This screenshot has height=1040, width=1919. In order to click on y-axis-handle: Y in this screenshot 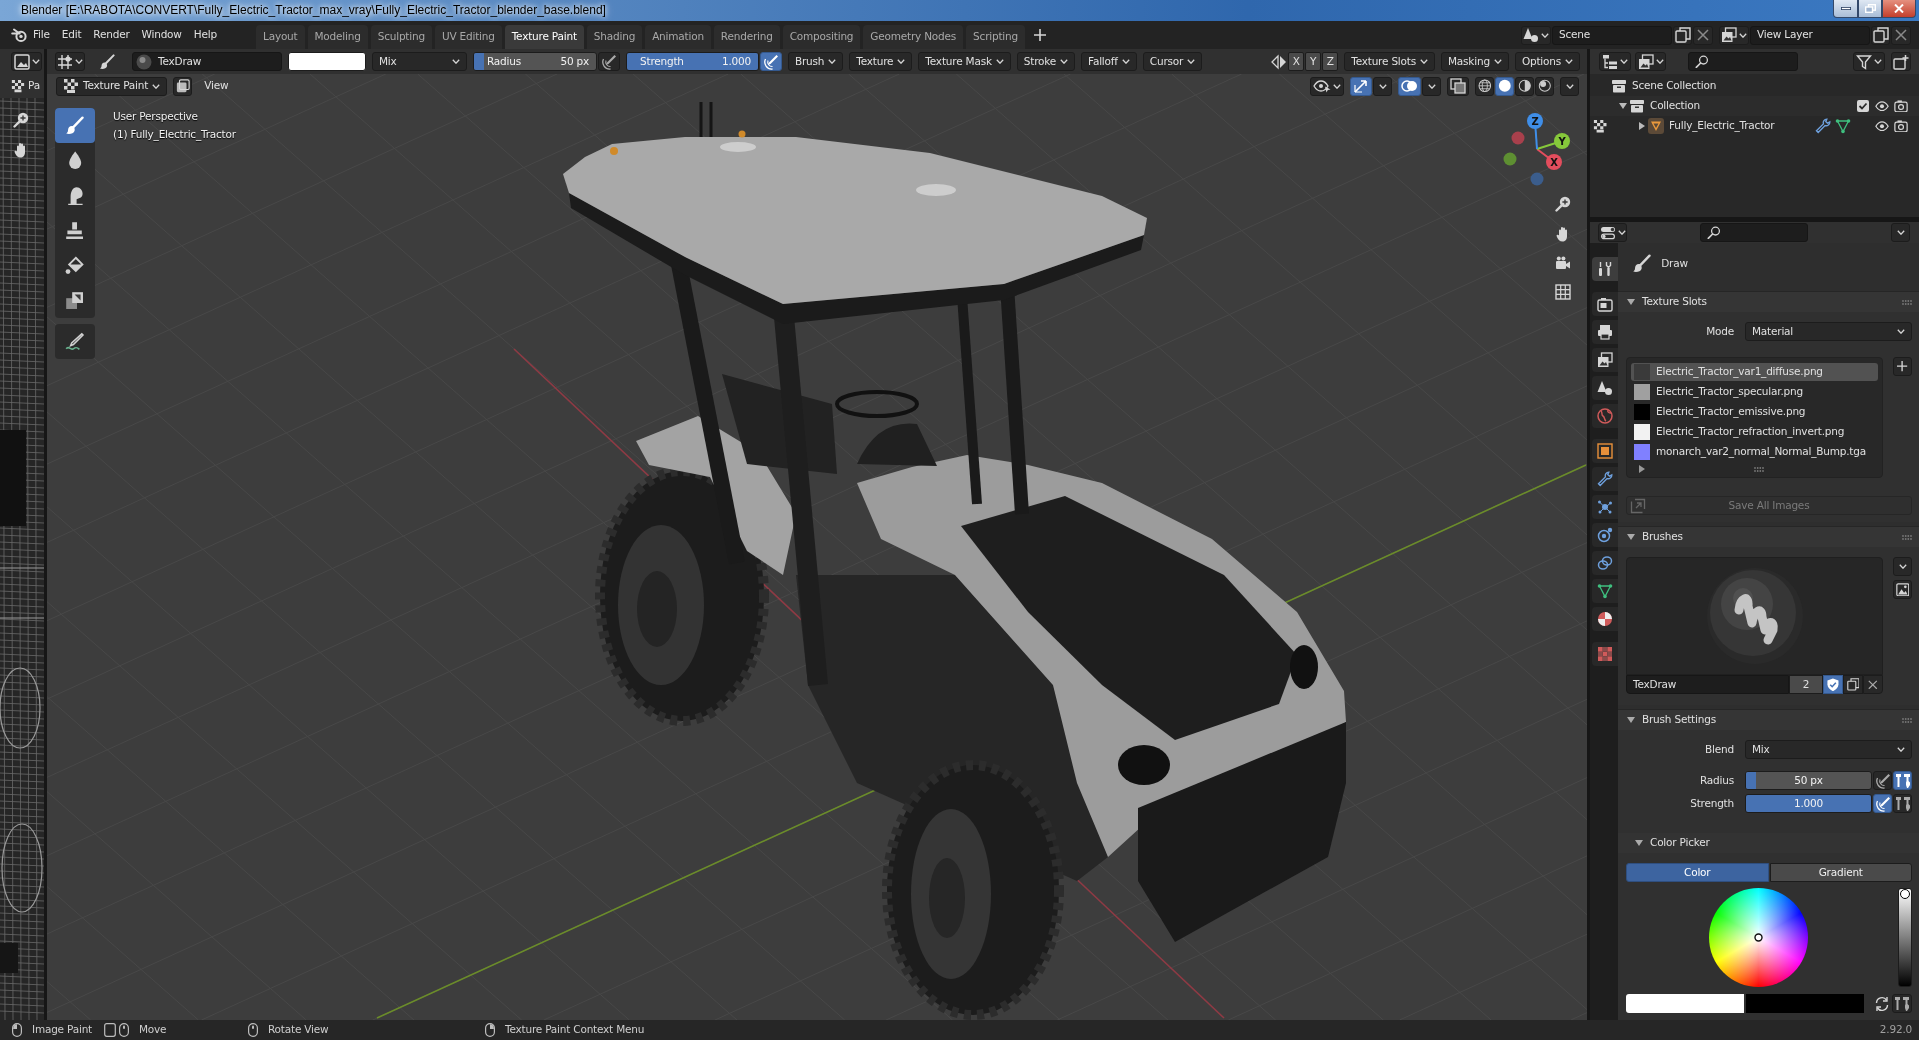, I will do `click(1553, 141)`.